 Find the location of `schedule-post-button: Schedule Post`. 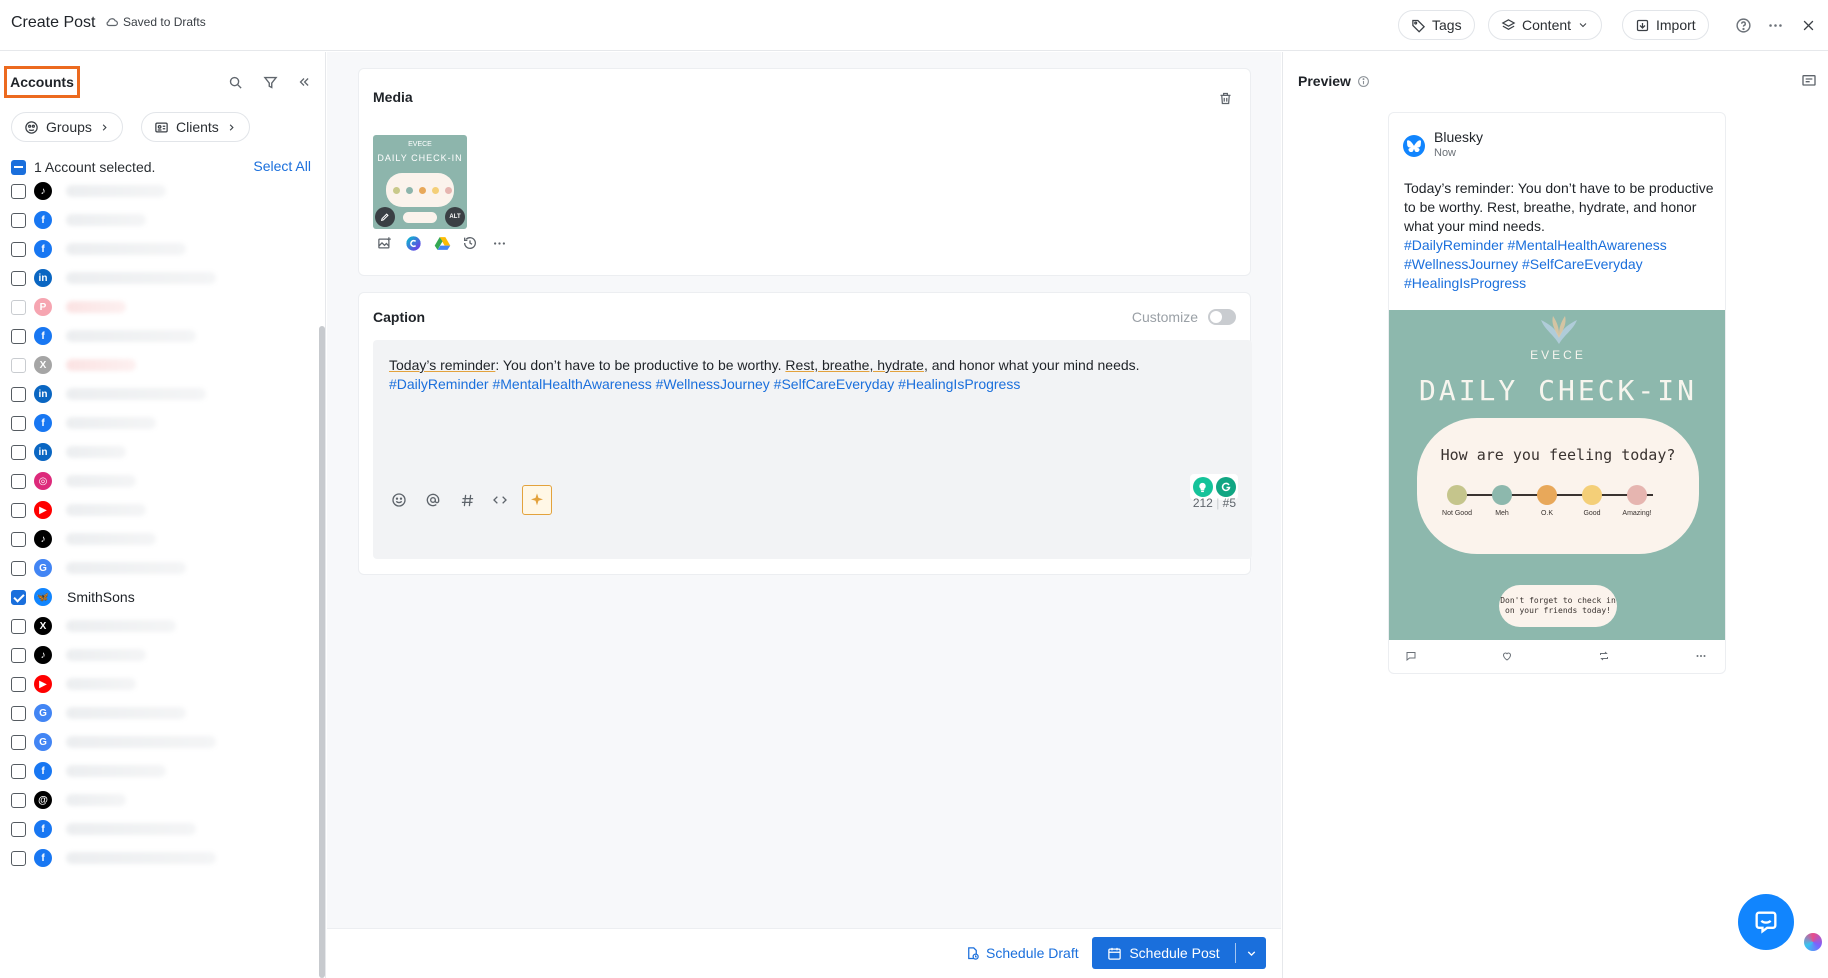

schedule-post-button: Schedule Post is located at coordinates (1164, 953).